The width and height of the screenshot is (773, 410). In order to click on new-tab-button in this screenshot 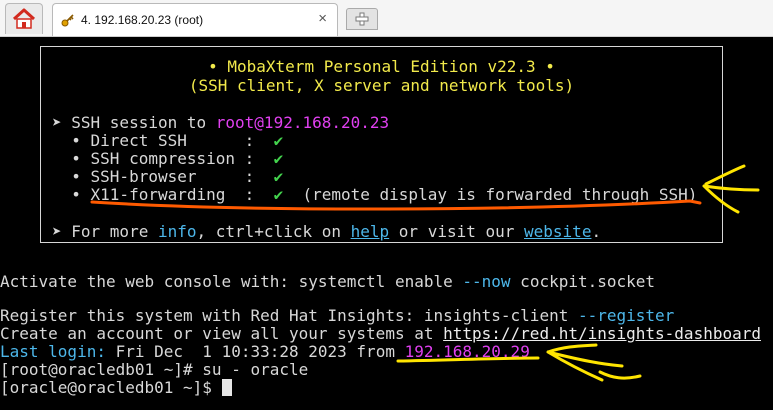, I will do `click(362, 19)`.